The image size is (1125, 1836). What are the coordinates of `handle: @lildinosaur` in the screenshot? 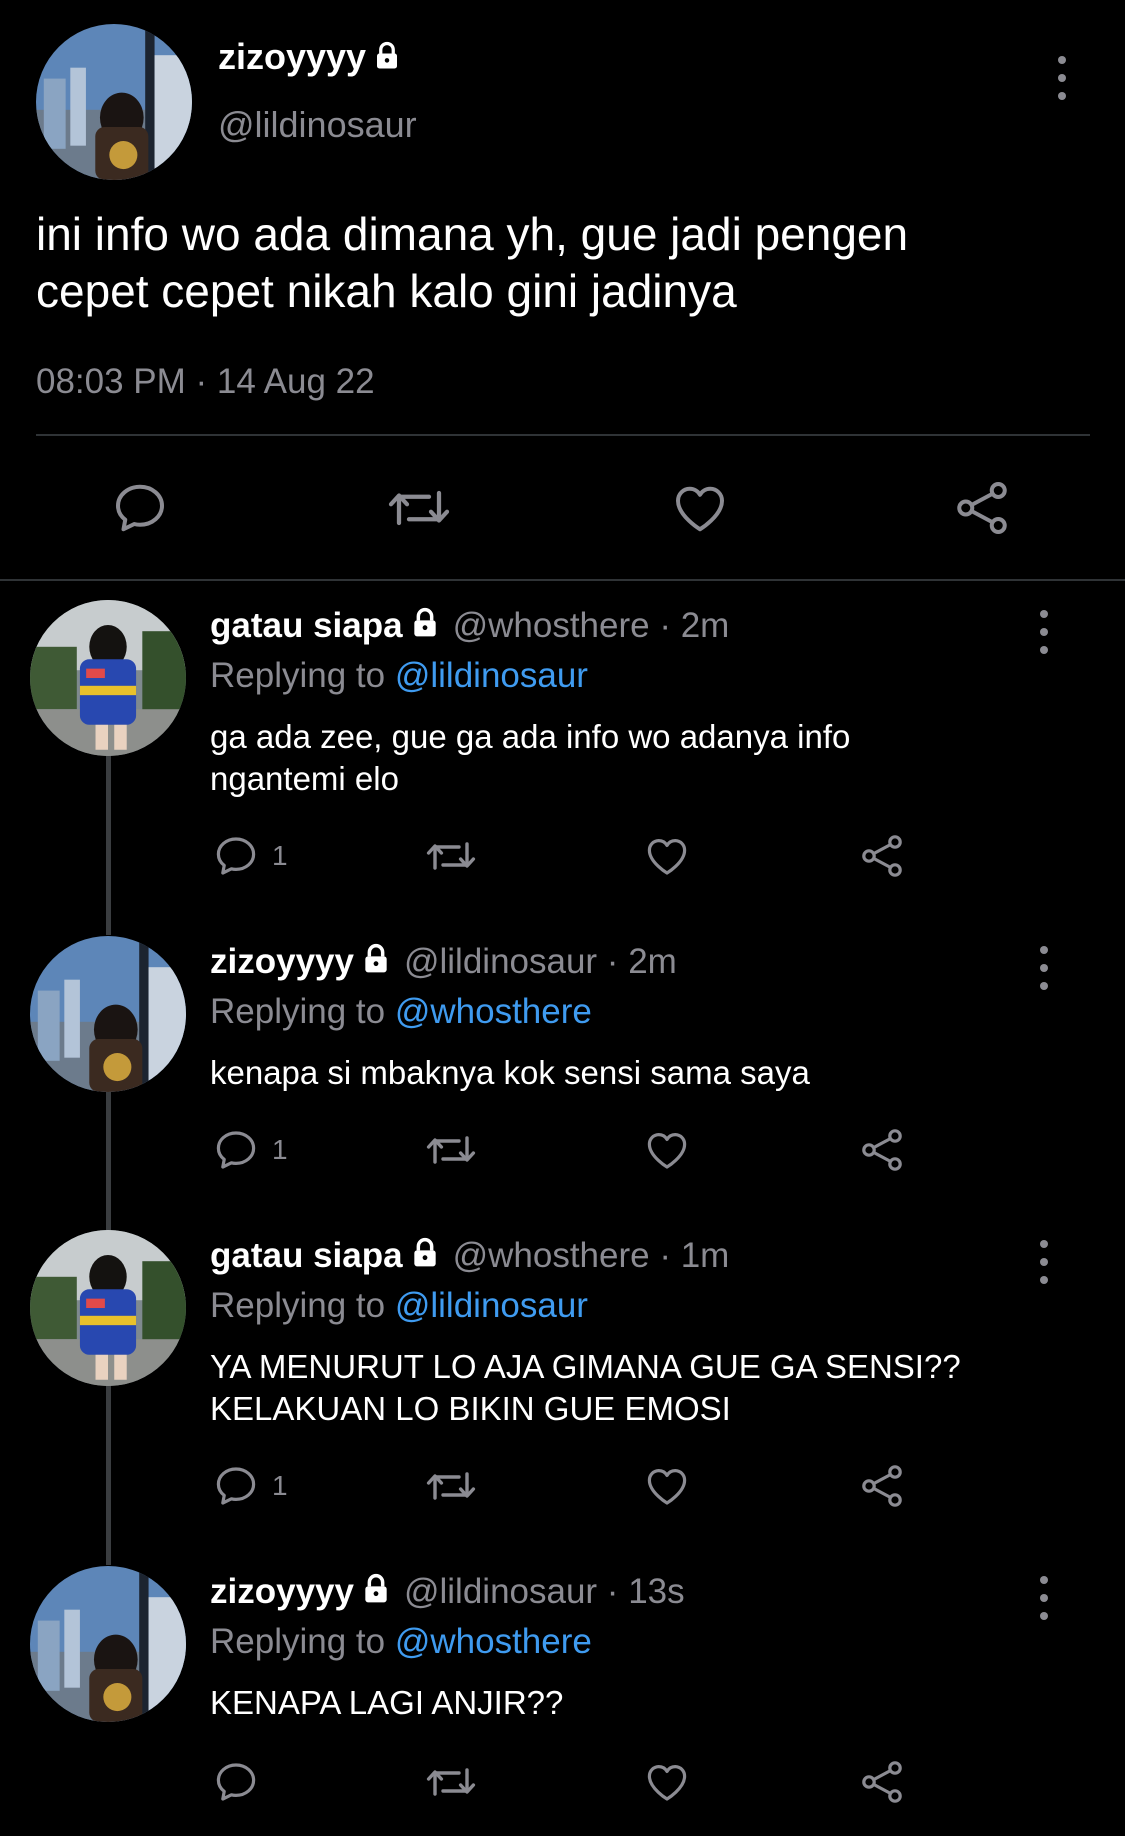 It's located at (317, 125).